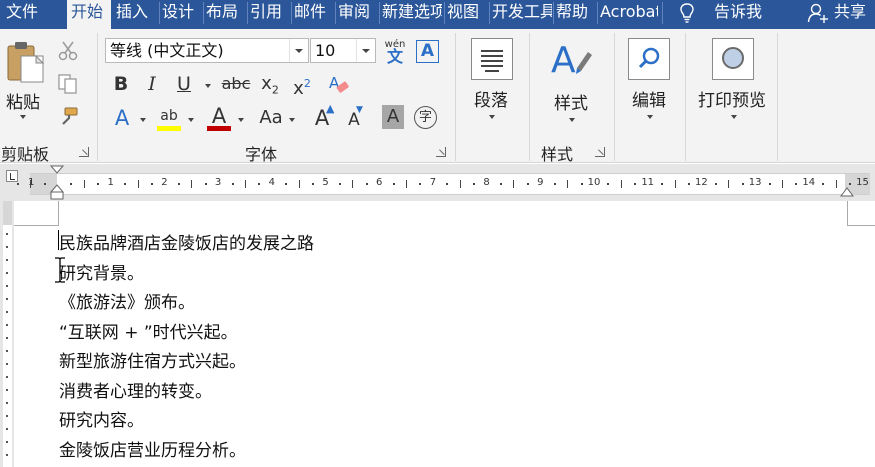 The image size is (875, 467). What do you see at coordinates (393, 117) in the screenshot?
I see `character-shading-button: A` at bounding box center [393, 117].